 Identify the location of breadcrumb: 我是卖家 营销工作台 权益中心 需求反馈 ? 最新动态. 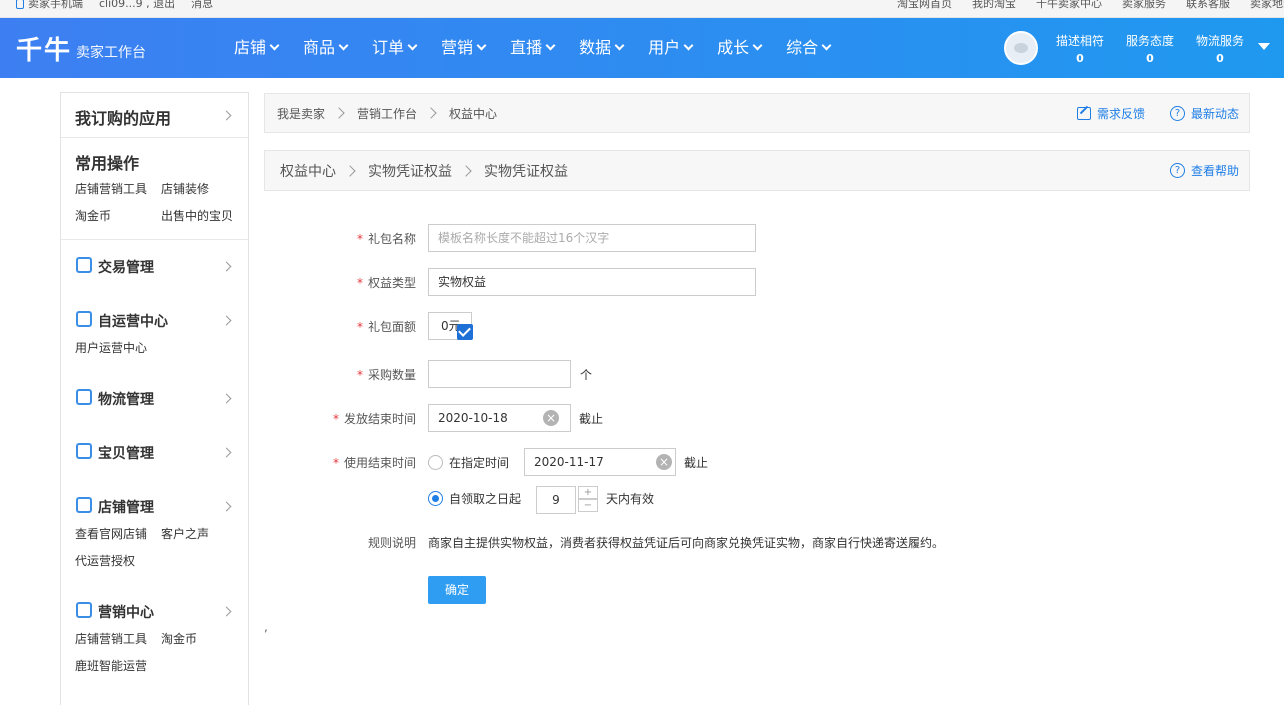
(757, 113).